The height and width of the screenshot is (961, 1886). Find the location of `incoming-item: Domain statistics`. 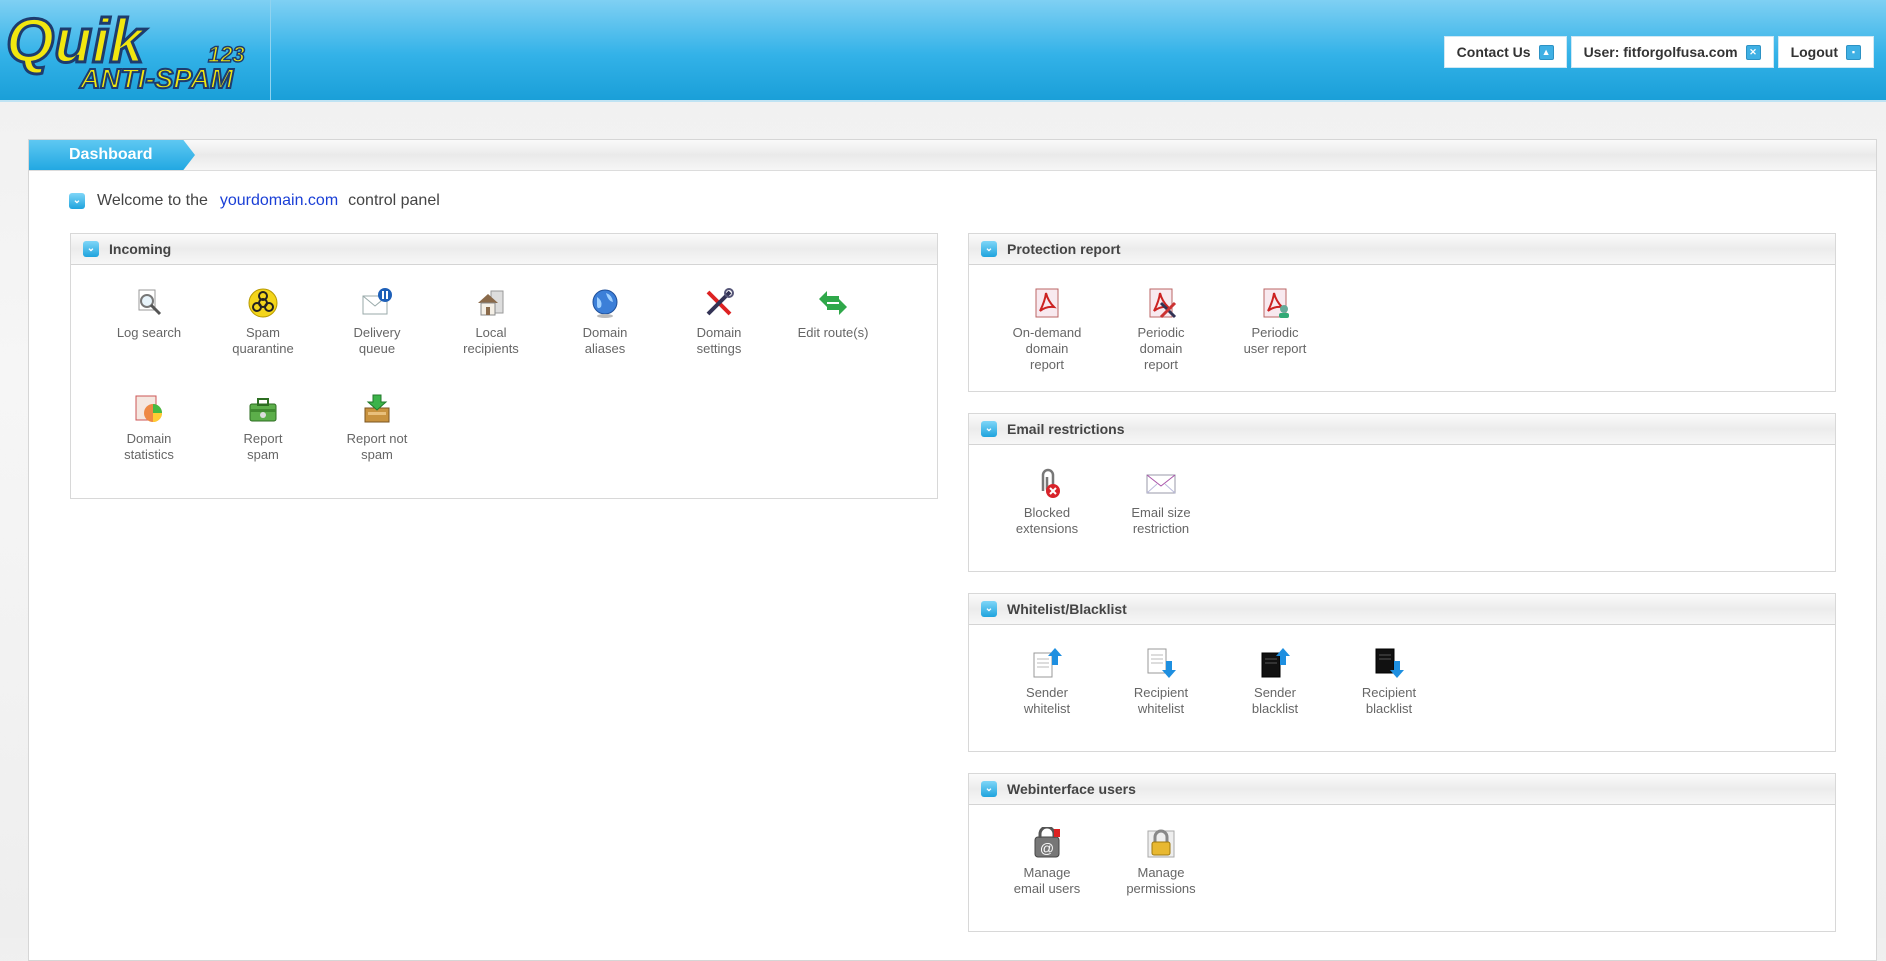

incoming-item: Domain statistics is located at coordinates (149, 428).